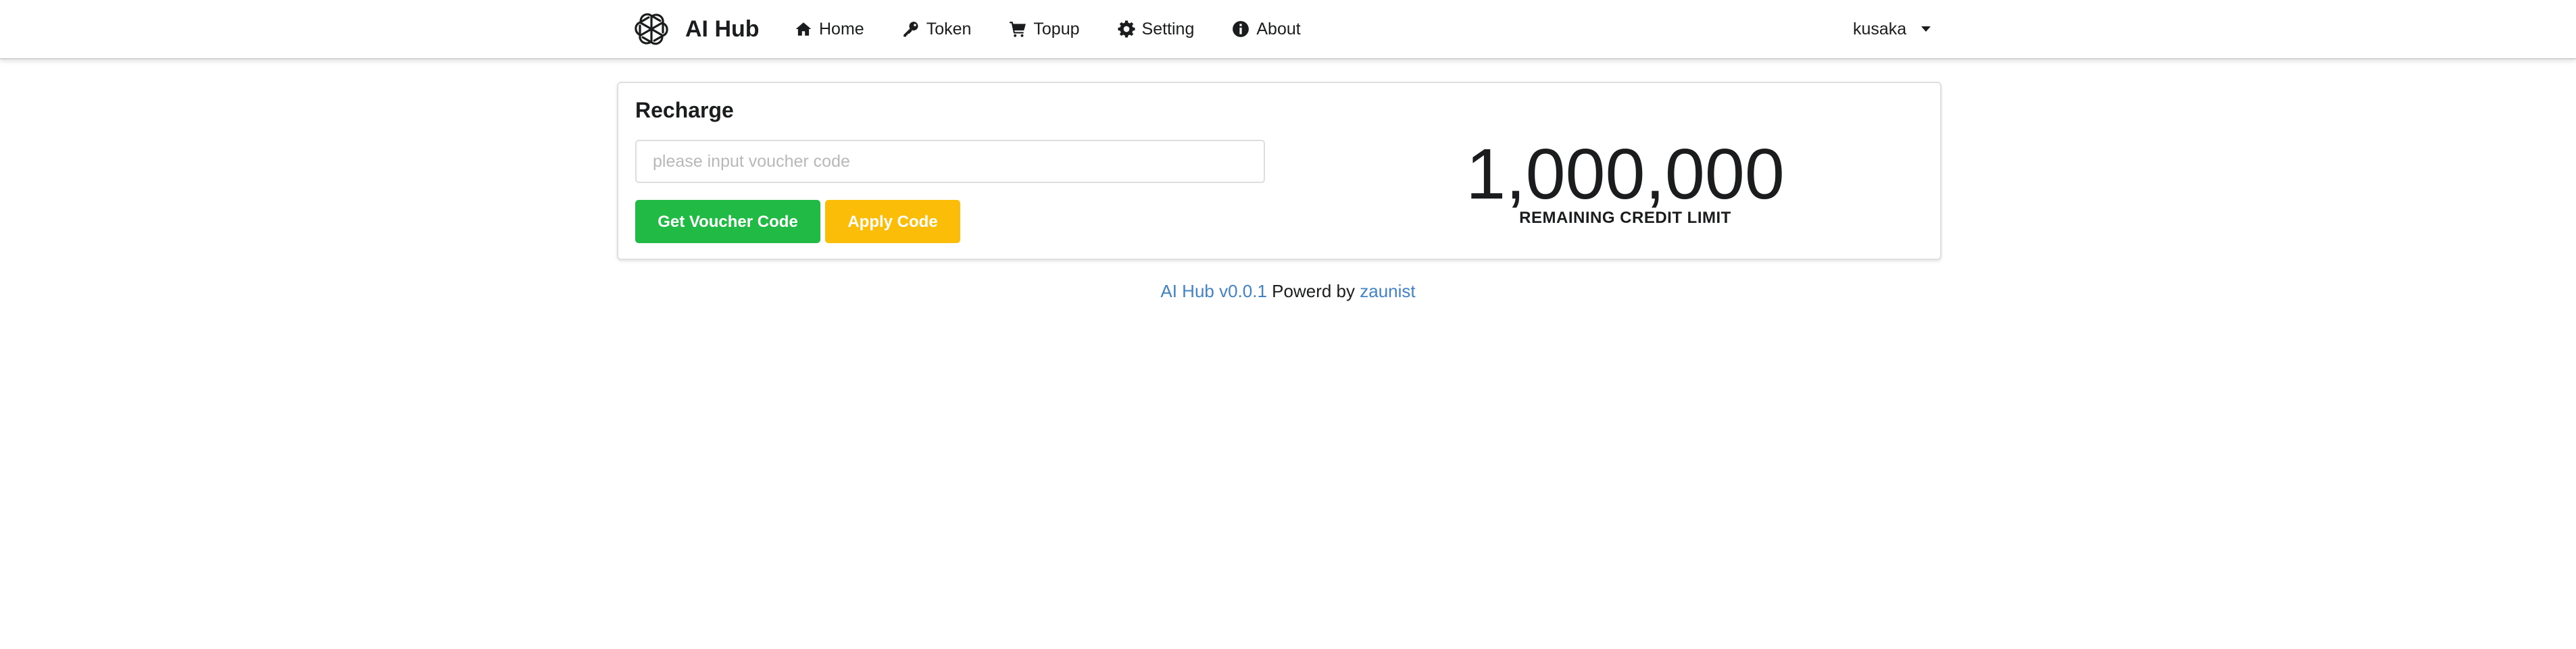 The width and height of the screenshot is (2576, 649). Describe the element at coordinates (950, 161) in the screenshot. I see `voucher-code-input` at that location.